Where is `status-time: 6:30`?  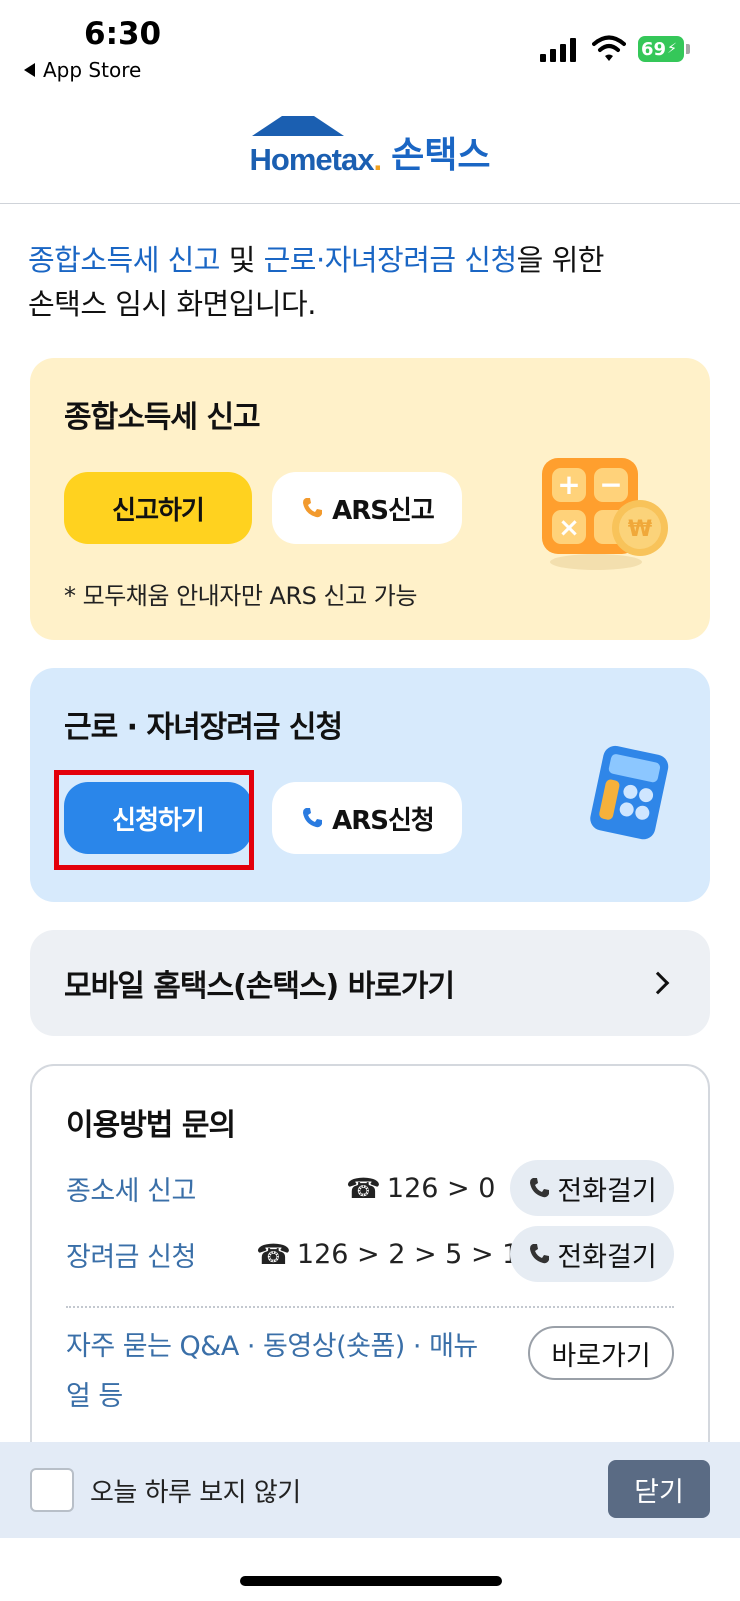 status-time: 6:30 is located at coordinates (123, 34).